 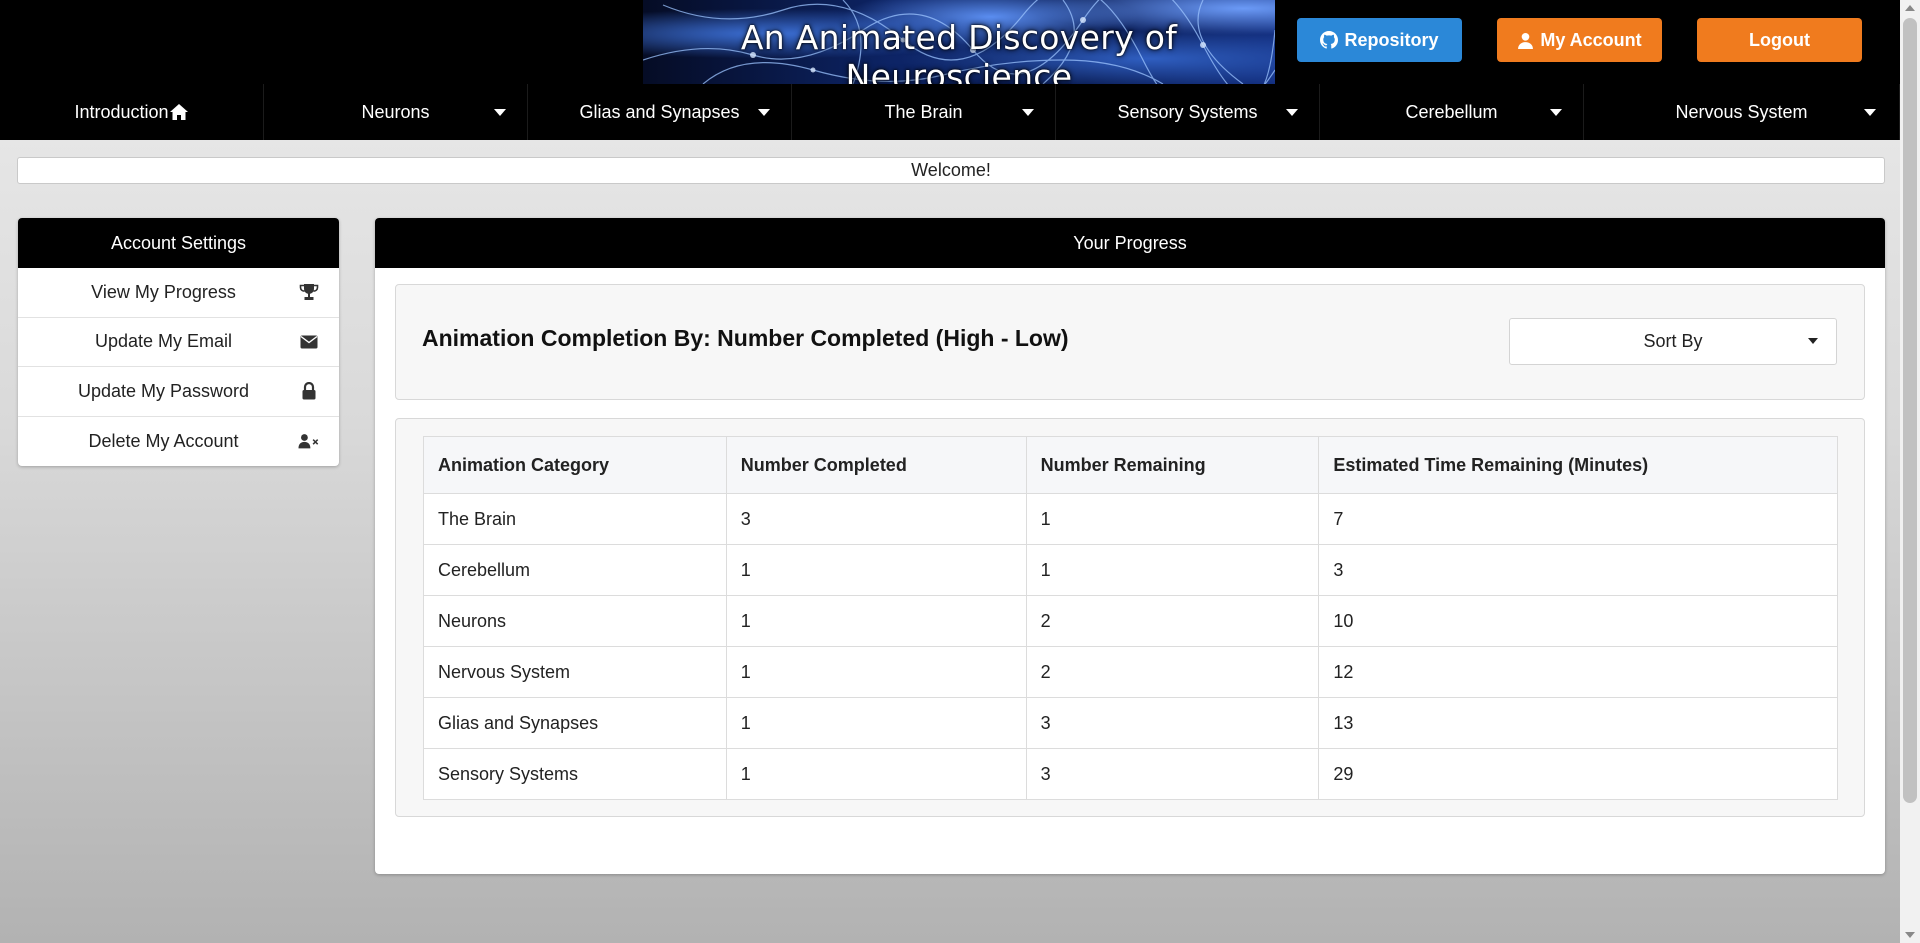 What do you see at coordinates (575, 621) in the screenshot?
I see `table-cell: Neurons` at bounding box center [575, 621].